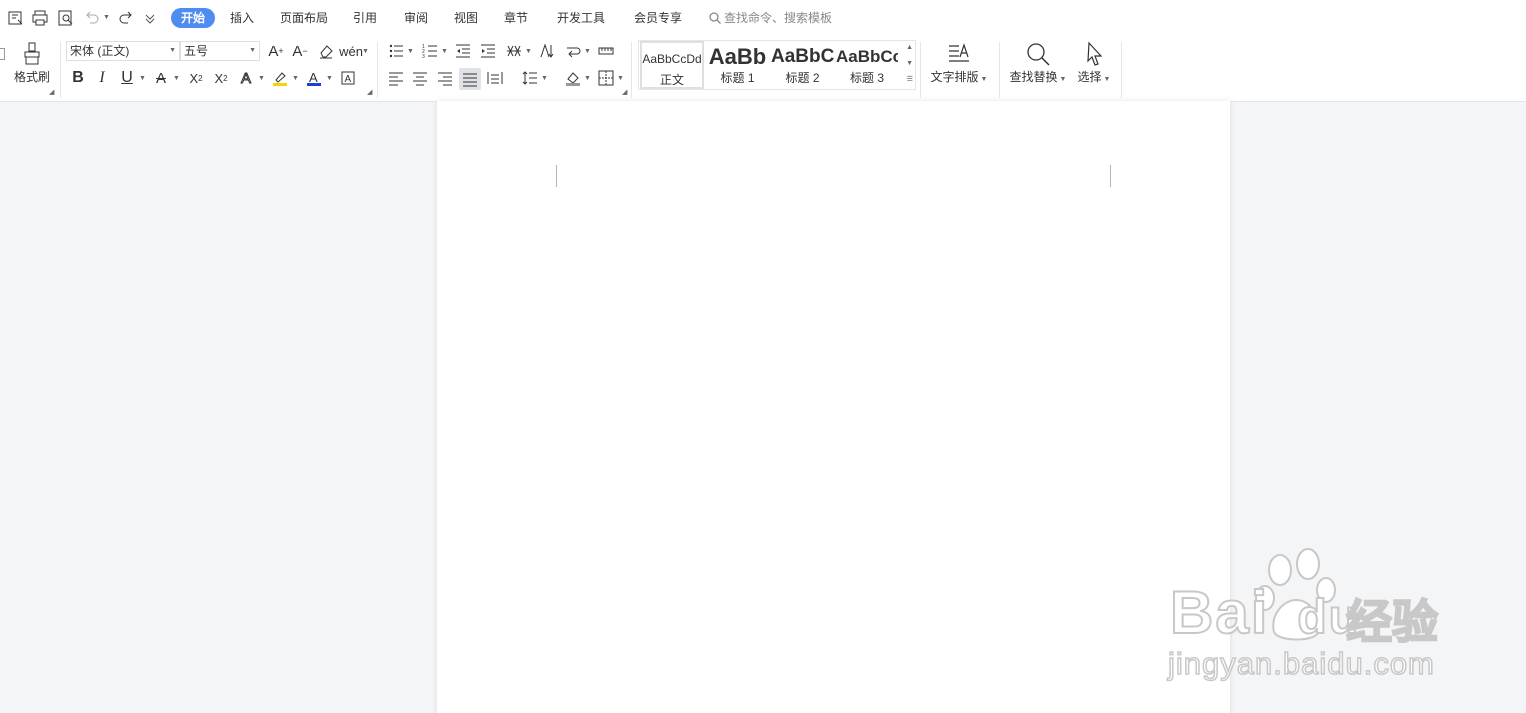 The height and width of the screenshot is (713, 1526). What do you see at coordinates (102, 78) in the screenshot?
I see `italic-icon: I` at bounding box center [102, 78].